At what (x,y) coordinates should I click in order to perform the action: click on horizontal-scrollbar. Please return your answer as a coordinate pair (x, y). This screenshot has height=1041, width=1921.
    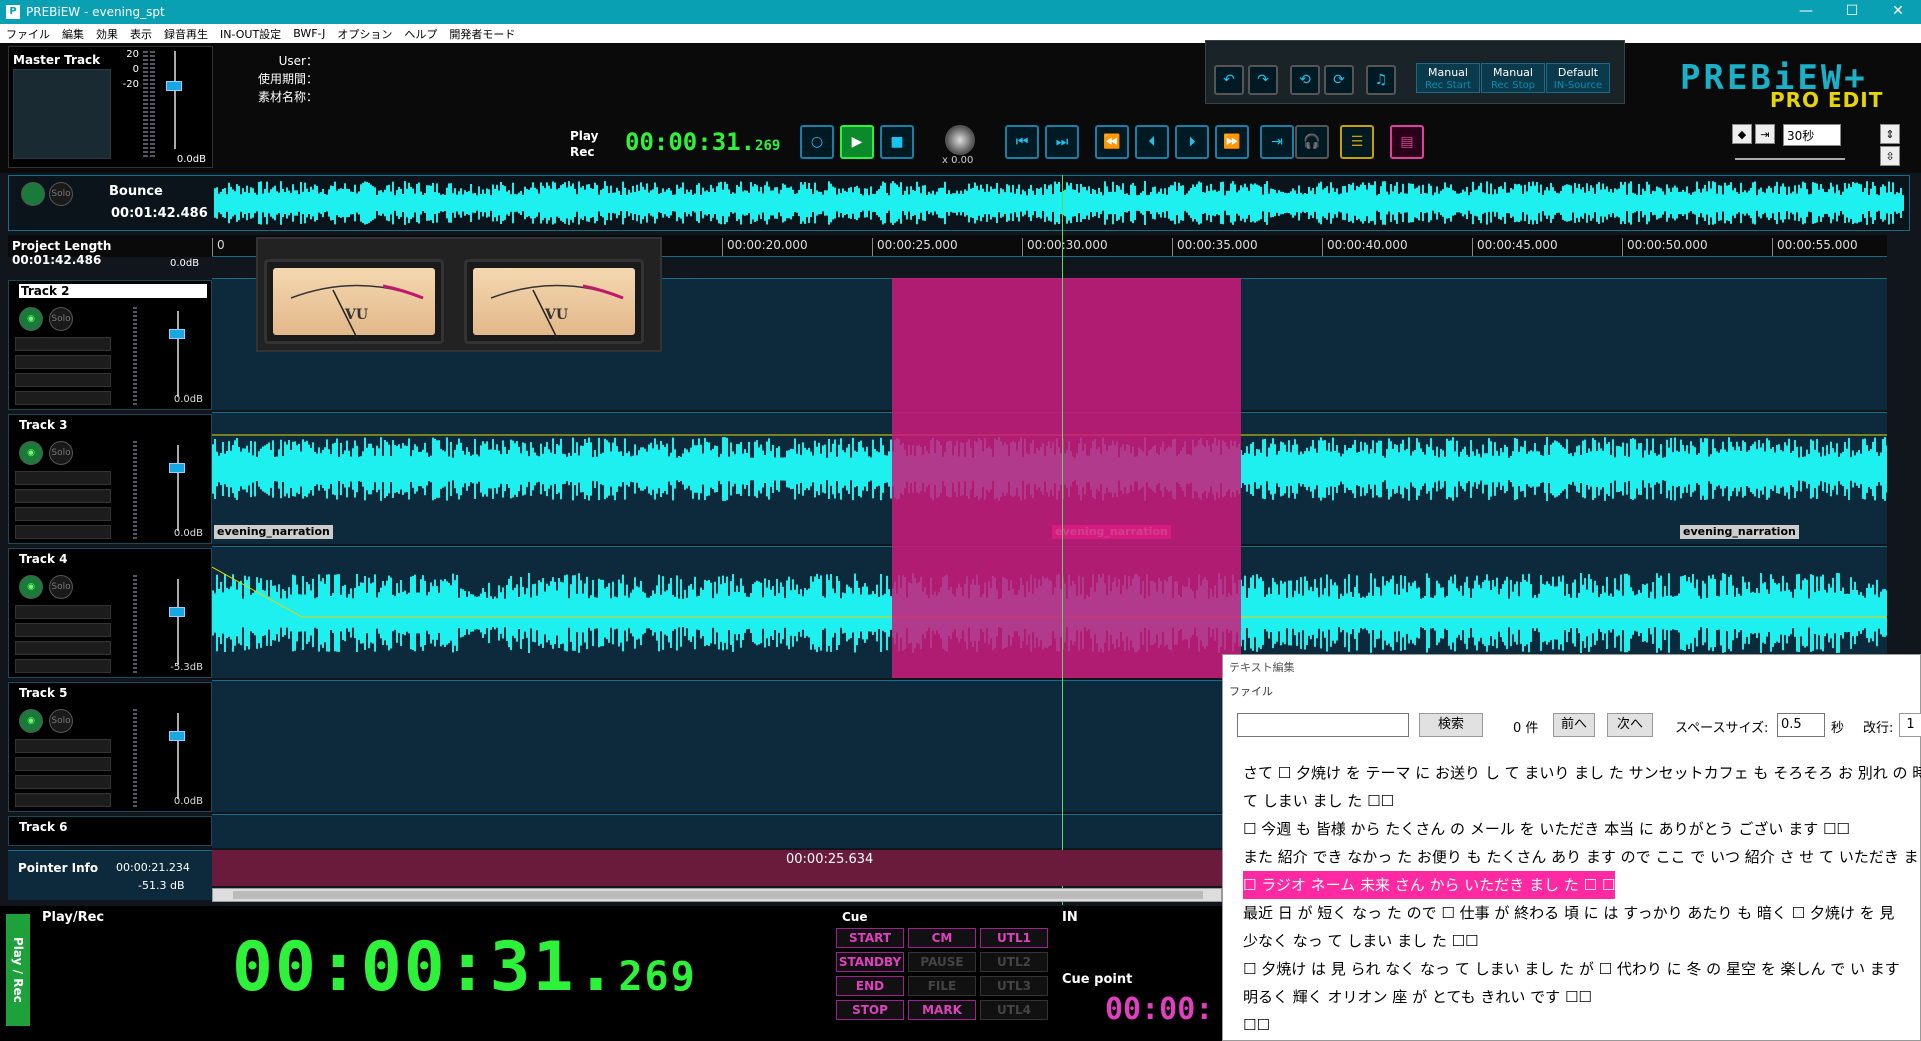
    Looking at the image, I should click on (717, 895).